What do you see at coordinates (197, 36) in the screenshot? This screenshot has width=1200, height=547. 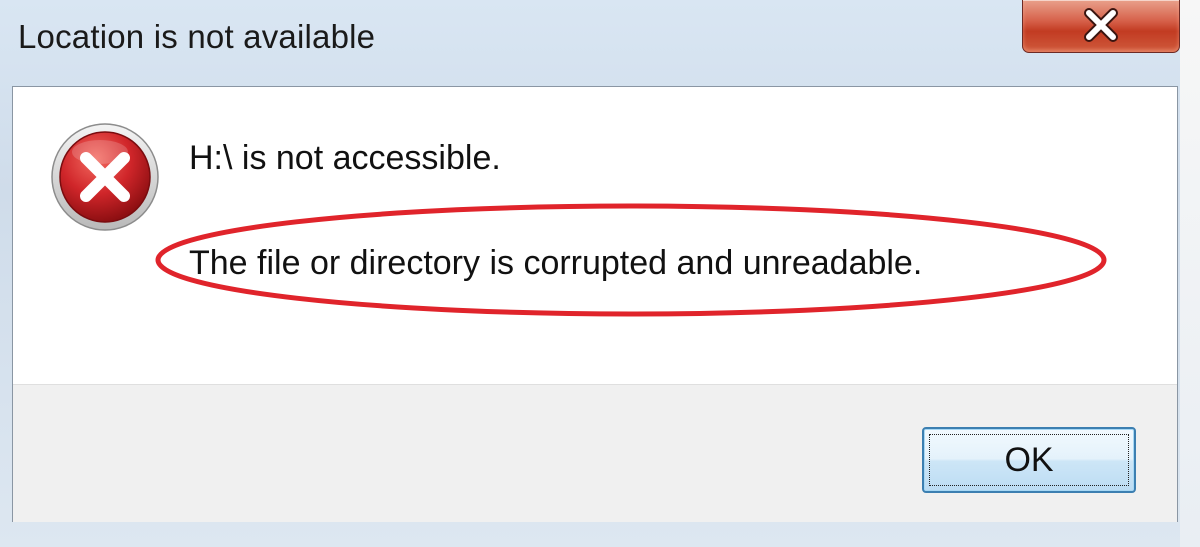 I see `window-title: Location is not available` at bounding box center [197, 36].